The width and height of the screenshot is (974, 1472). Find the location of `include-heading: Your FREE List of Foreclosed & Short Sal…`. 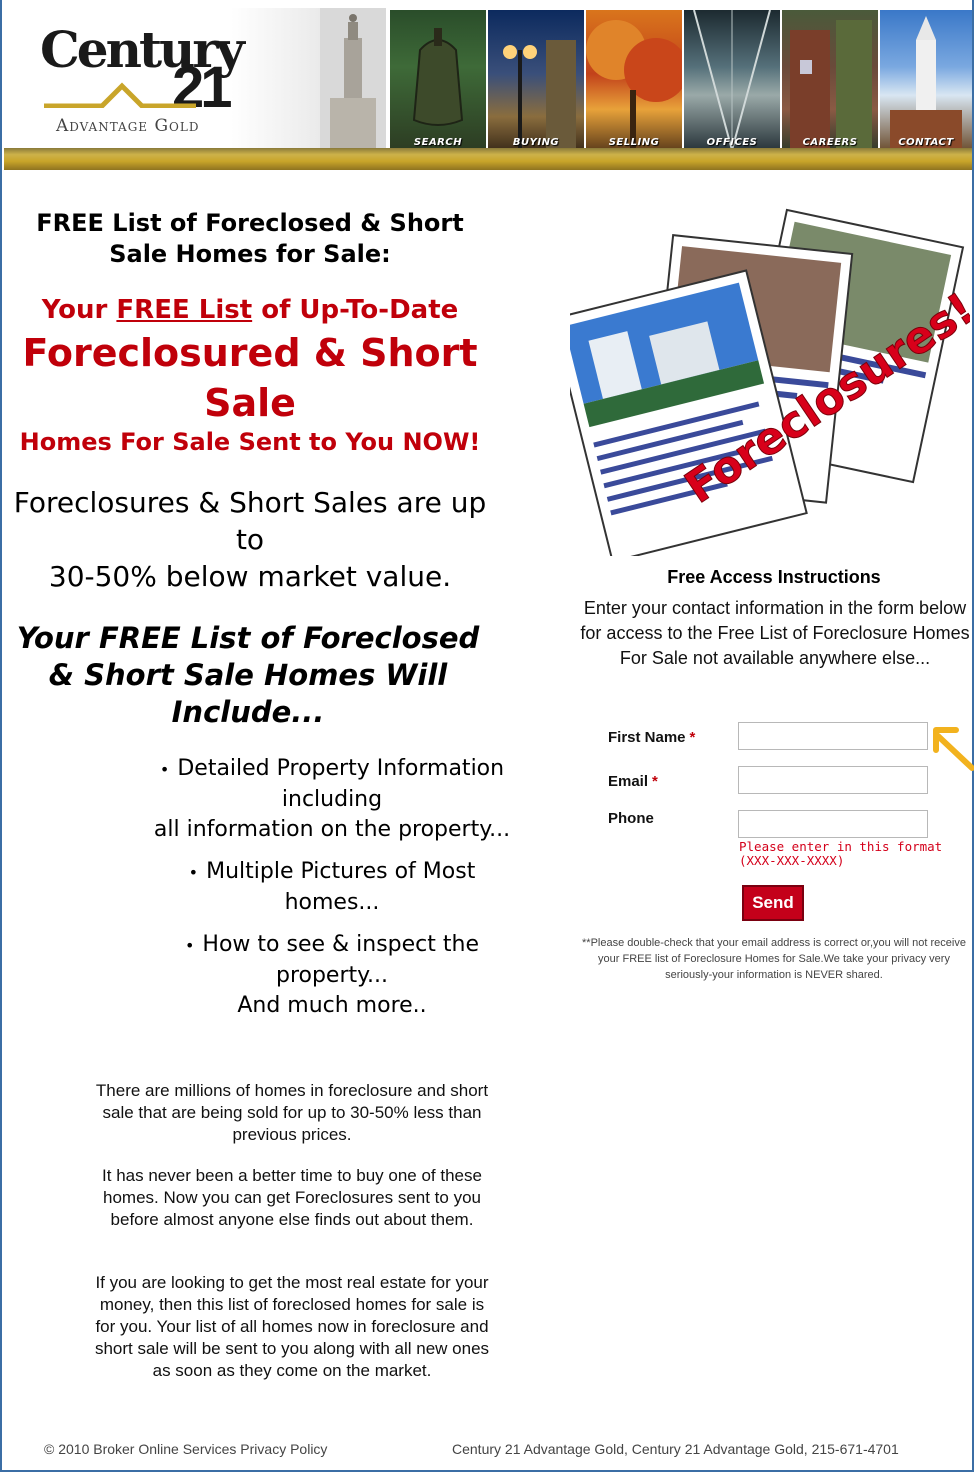

include-heading: Your FREE List of Foreclosed & Short Sal… is located at coordinates (248, 675).